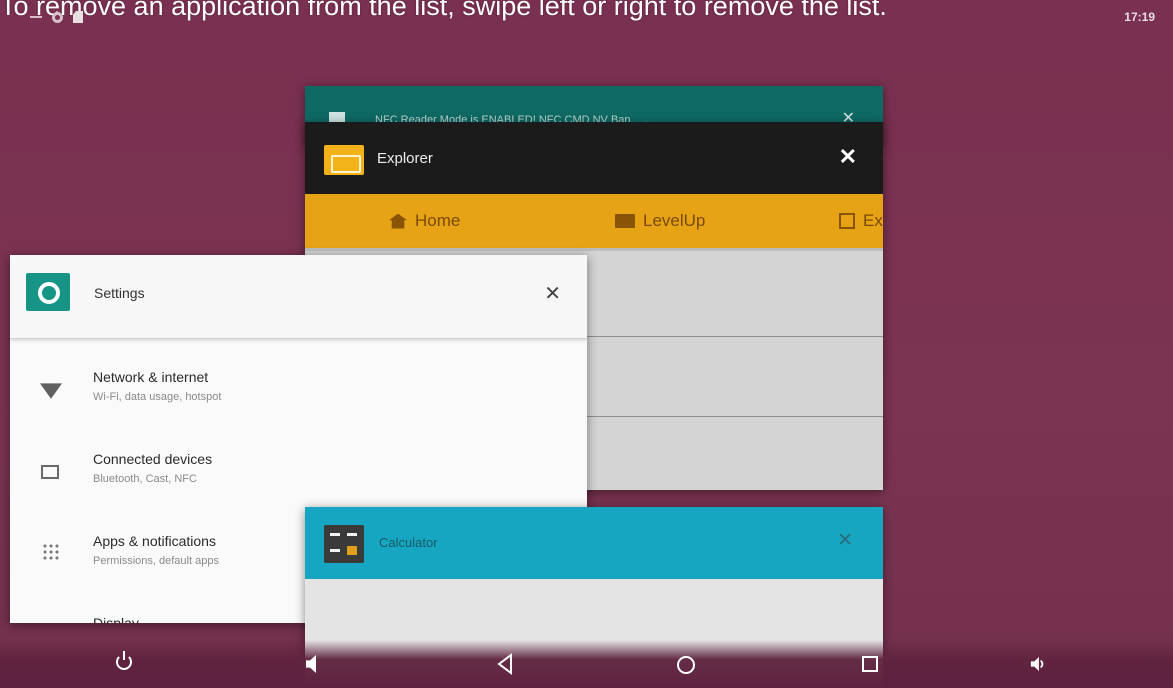 The height and width of the screenshot is (688, 1173). I want to click on status-clock: 17:19, so click(1139, 17).